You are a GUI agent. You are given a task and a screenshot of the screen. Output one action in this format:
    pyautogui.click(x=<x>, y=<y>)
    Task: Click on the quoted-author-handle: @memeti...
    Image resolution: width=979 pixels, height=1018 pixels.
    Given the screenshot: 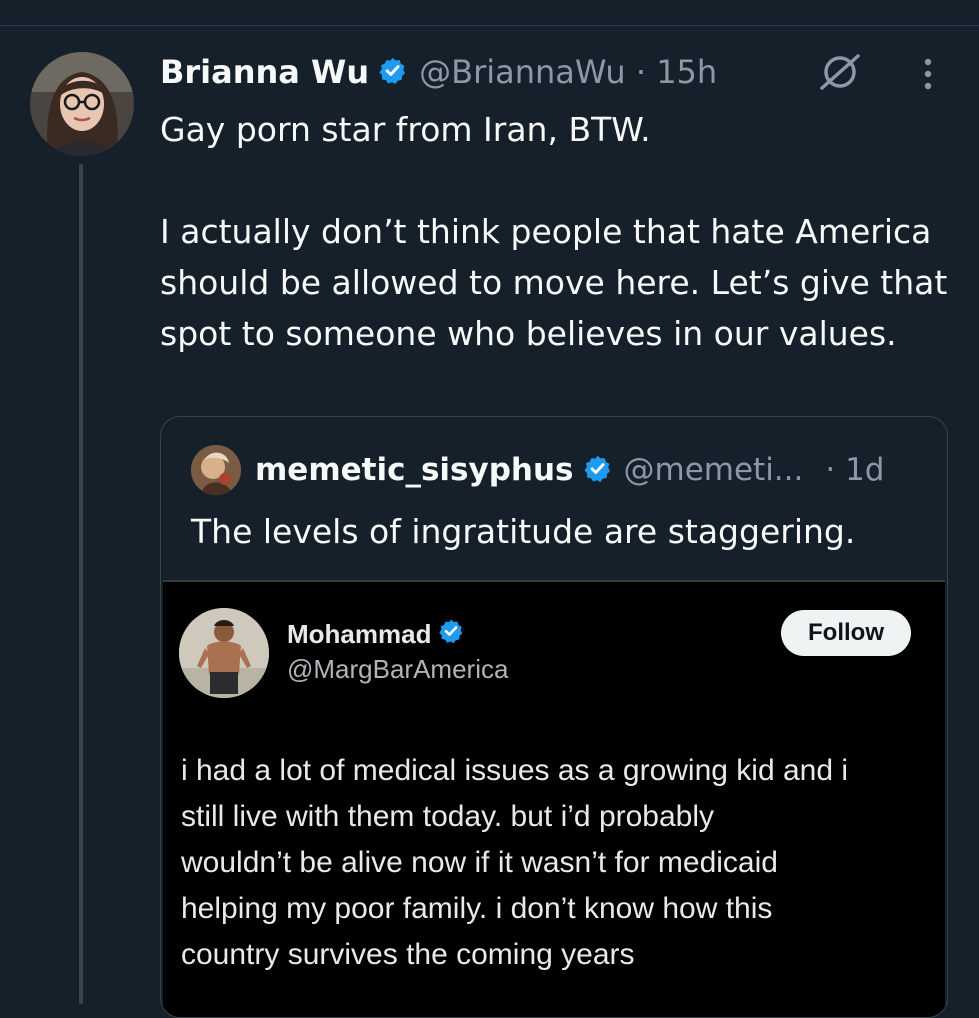 What is the action you would take?
    pyautogui.click(x=714, y=470)
    